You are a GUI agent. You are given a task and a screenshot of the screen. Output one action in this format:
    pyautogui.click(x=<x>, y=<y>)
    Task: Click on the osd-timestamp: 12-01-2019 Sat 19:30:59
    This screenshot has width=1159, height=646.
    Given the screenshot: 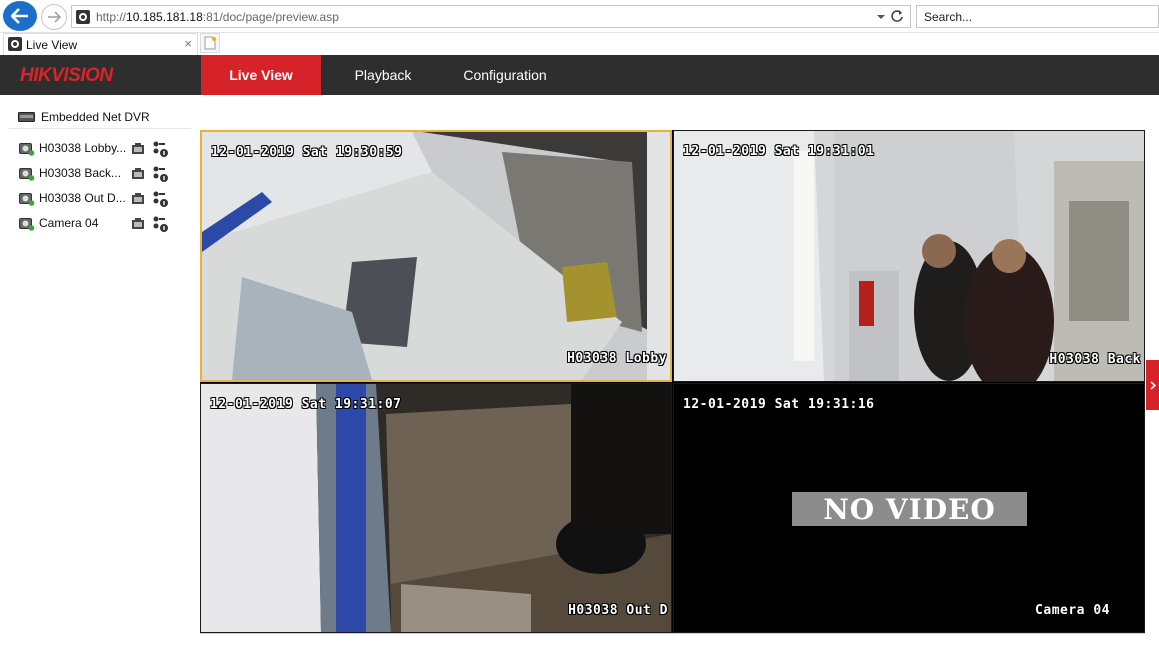 What is the action you would take?
    pyautogui.click(x=307, y=152)
    